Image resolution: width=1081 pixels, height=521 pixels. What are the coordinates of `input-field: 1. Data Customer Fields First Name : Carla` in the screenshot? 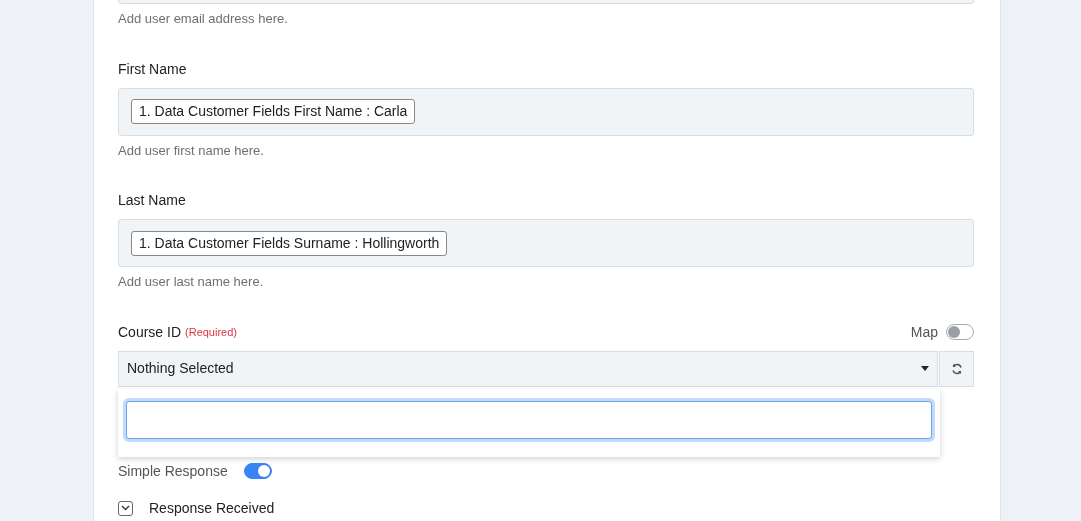 It's located at (546, 111).